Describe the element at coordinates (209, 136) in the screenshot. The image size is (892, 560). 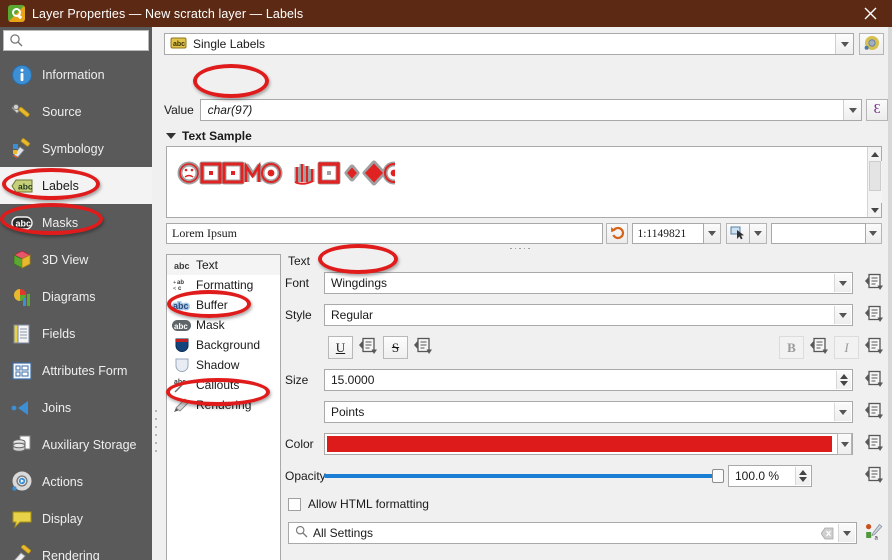
I see `text-sample-header: Text Sample` at that location.